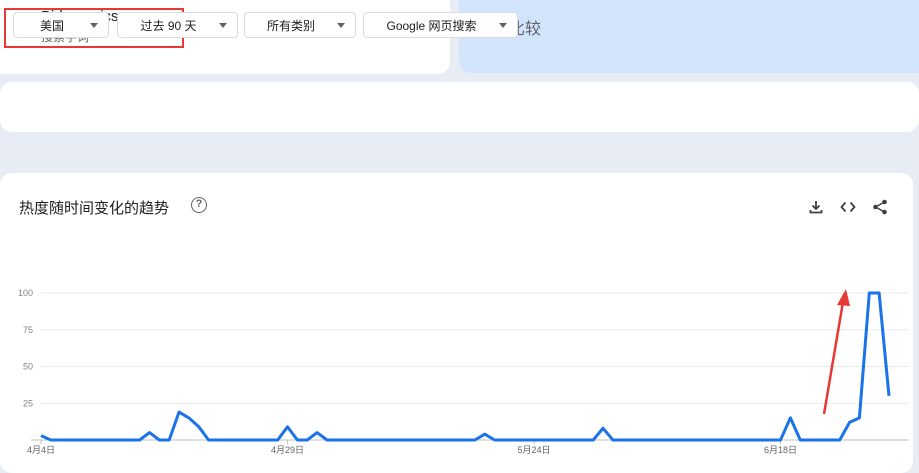 The image size is (919, 473). I want to click on x-tick-label: 4月4日, so click(41, 450).